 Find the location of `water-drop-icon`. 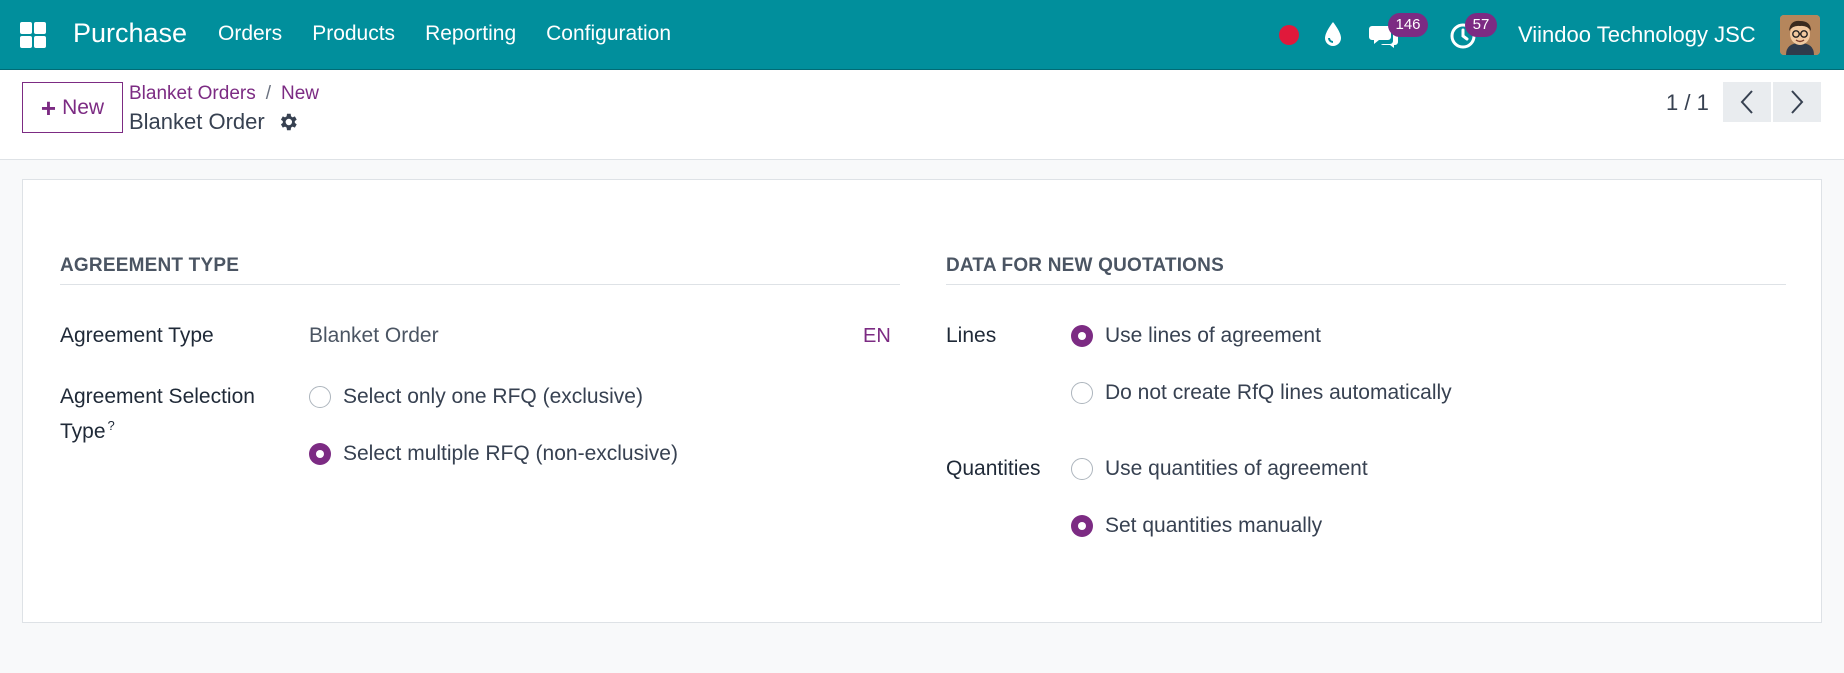

water-drop-icon is located at coordinates (1333, 34).